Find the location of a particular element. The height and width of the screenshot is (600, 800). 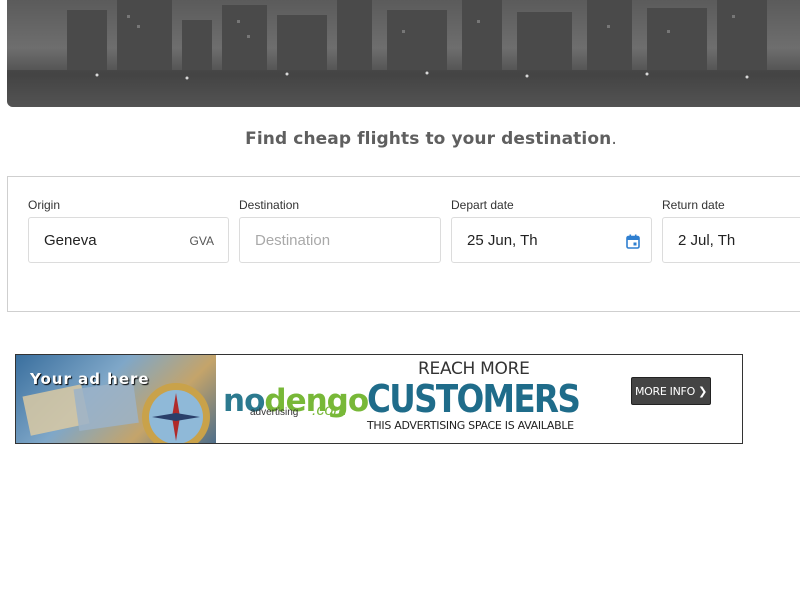

origin-field: Origin Geneva GVA is located at coordinates (128, 230).